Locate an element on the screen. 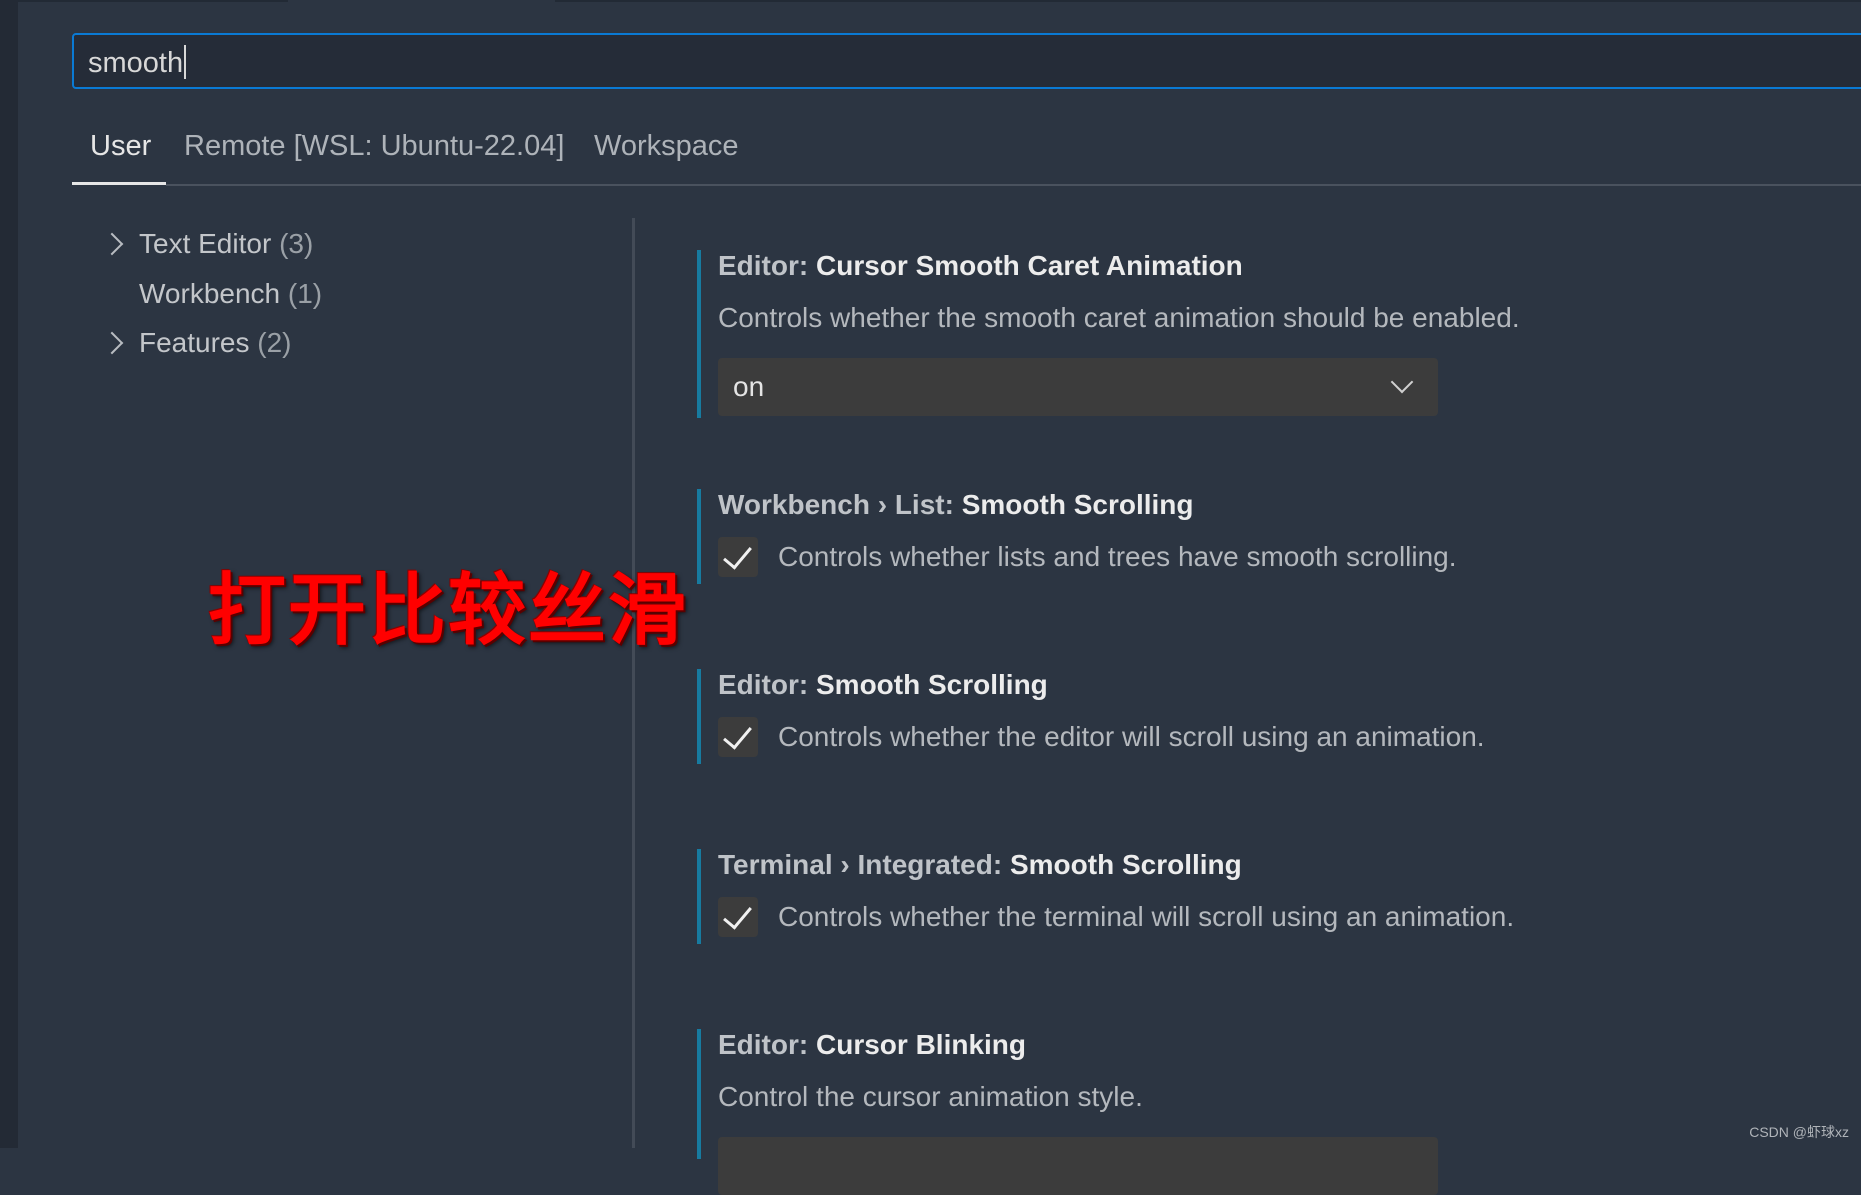 The height and width of the screenshot is (1195, 1861). setting-title: Editor: Smooth Scrolling is located at coordinates (883, 685).